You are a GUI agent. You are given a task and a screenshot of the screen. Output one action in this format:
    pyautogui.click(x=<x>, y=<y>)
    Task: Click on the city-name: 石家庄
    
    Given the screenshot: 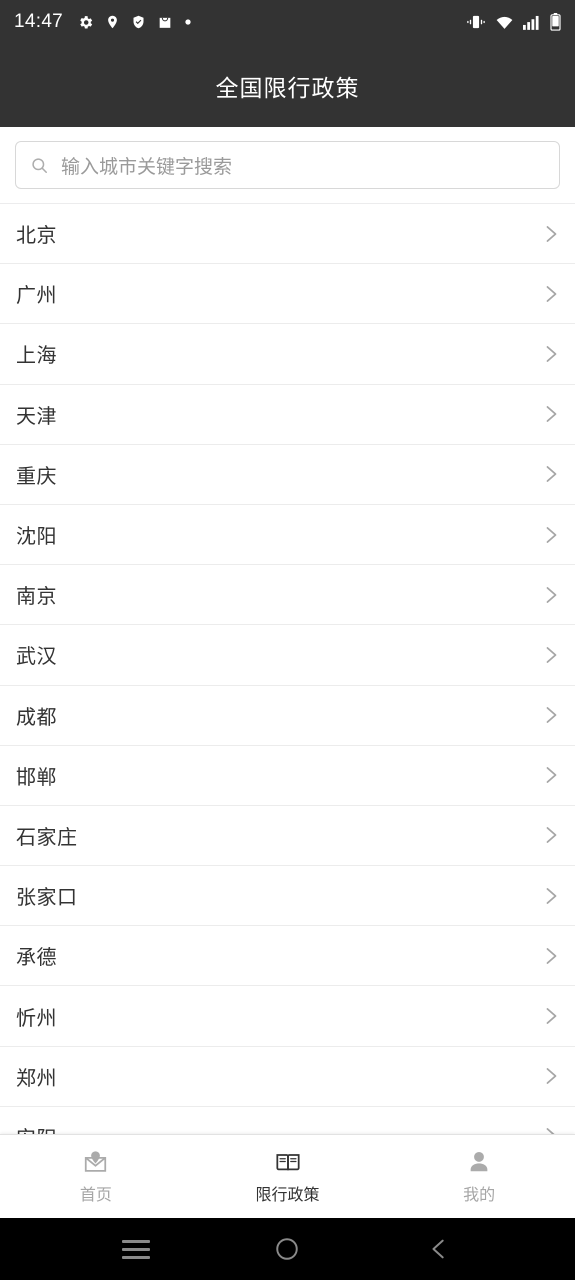 What is the action you would take?
    pyautogui.click(x=47, y=837)
    